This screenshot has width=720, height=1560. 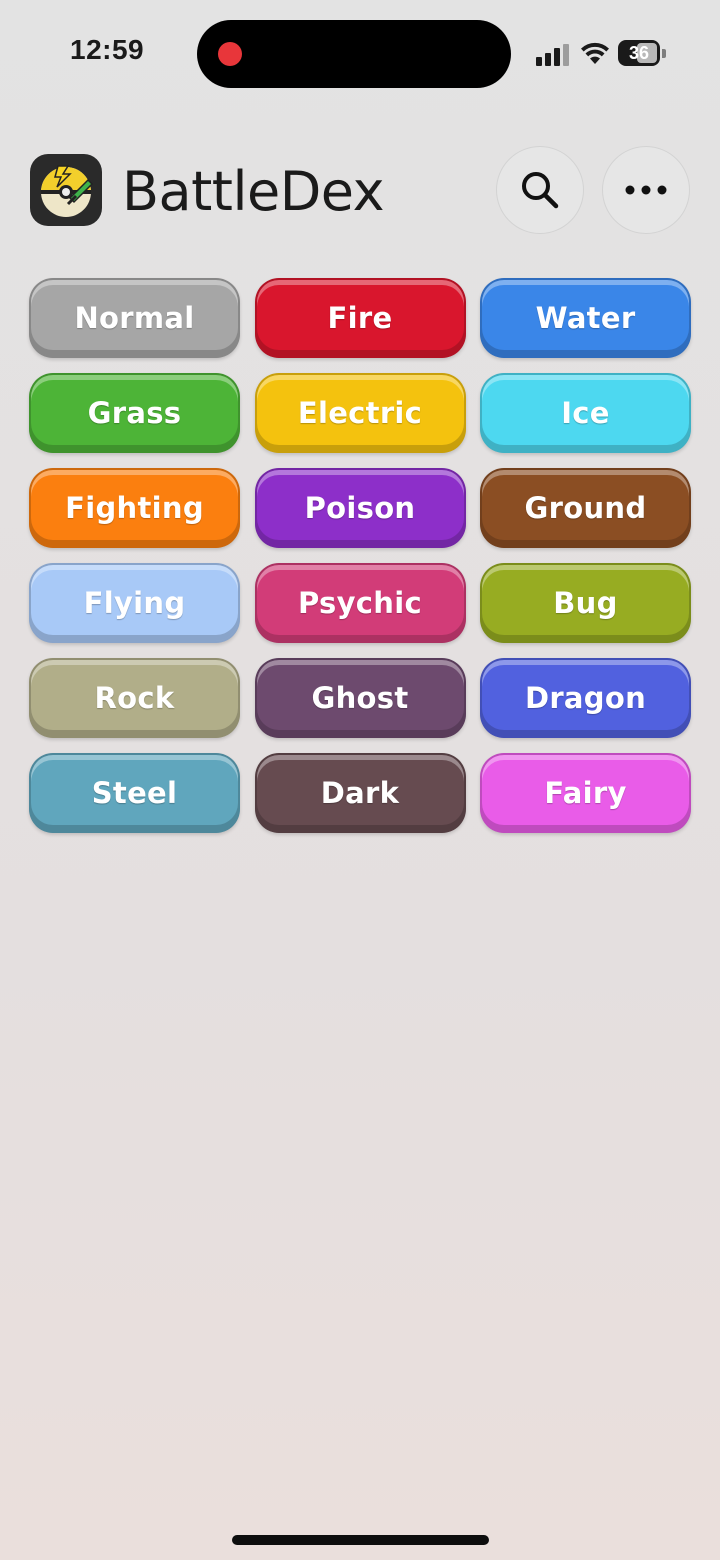 I want to click on type-button-ice: Ice, so click(x=585, y=413).